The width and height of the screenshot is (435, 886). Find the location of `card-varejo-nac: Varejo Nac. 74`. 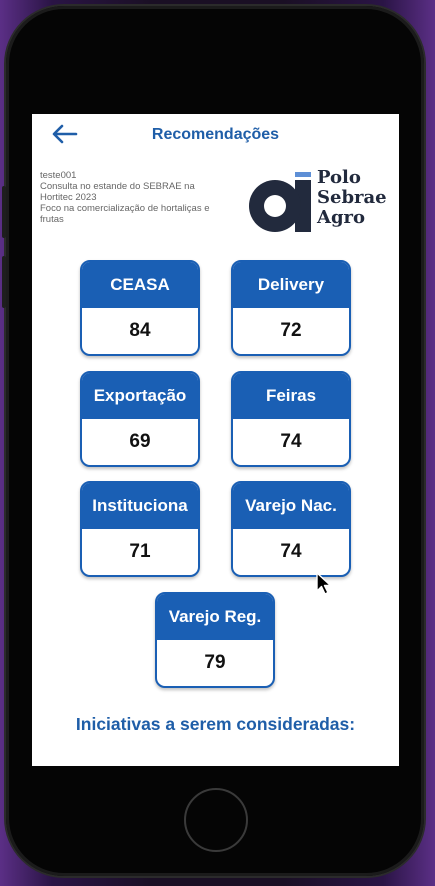

card-varejo-nac: Varejo Nac. 74 is located at coordinates (291, 529).